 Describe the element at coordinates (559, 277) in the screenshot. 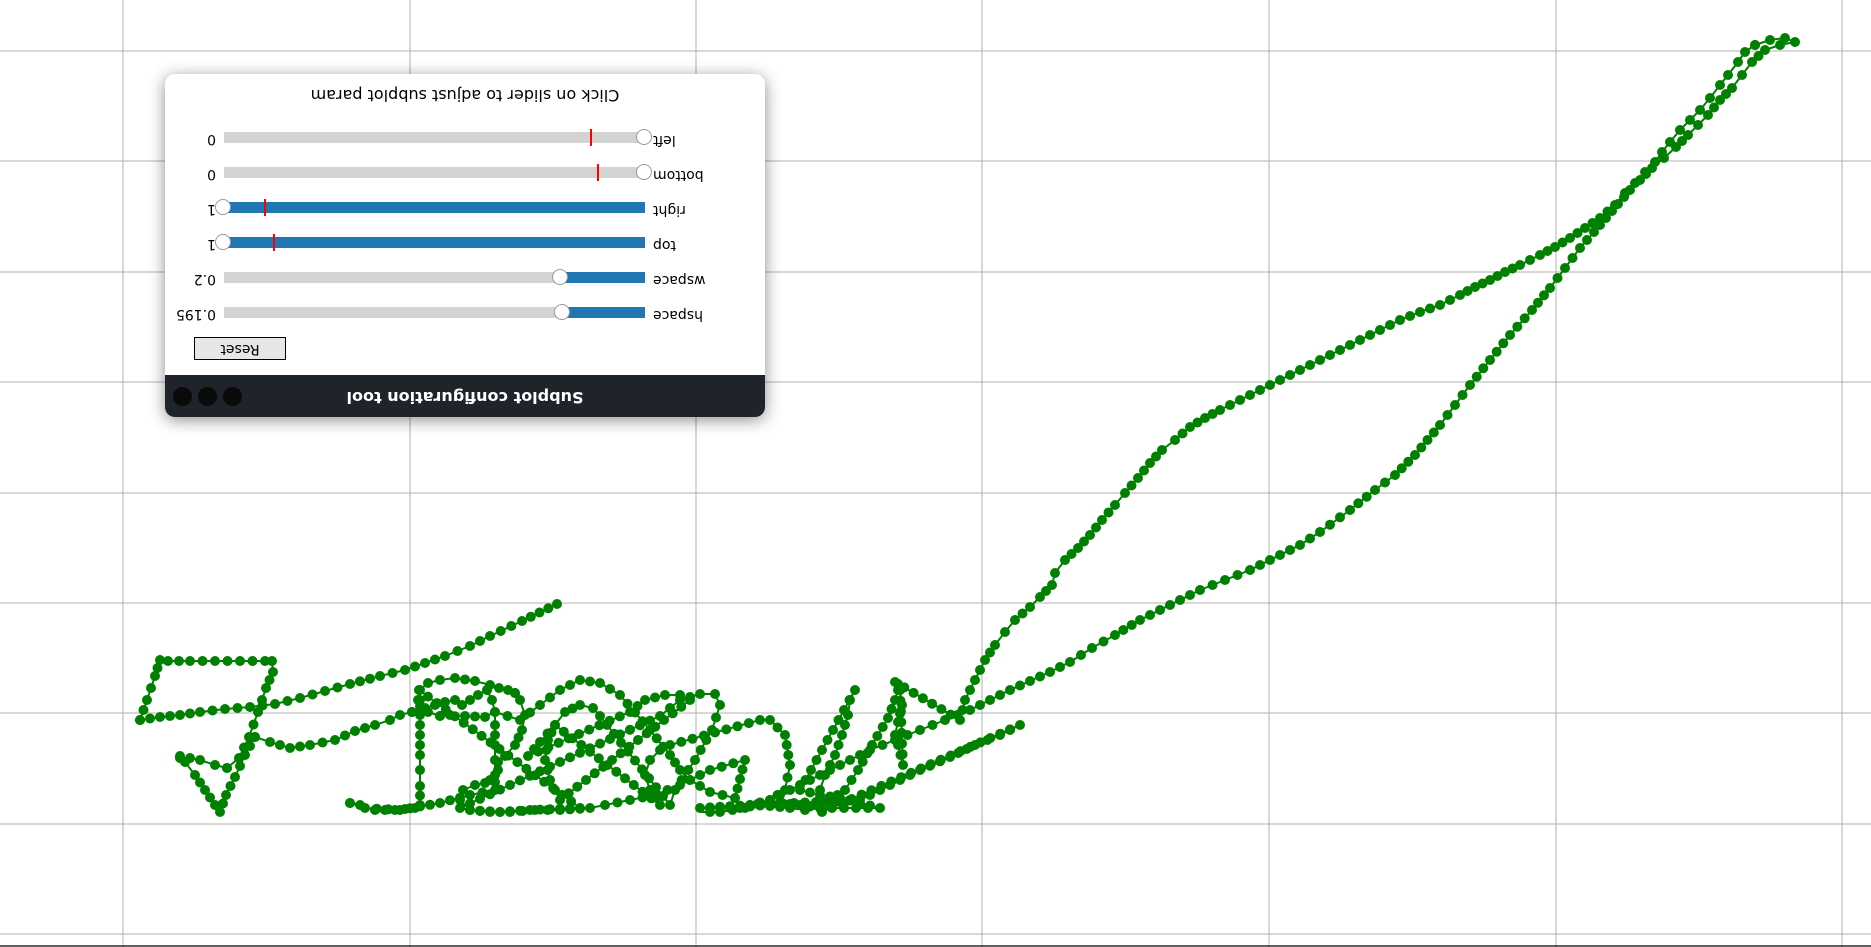

I see `slider-handle-wspace` at that location.